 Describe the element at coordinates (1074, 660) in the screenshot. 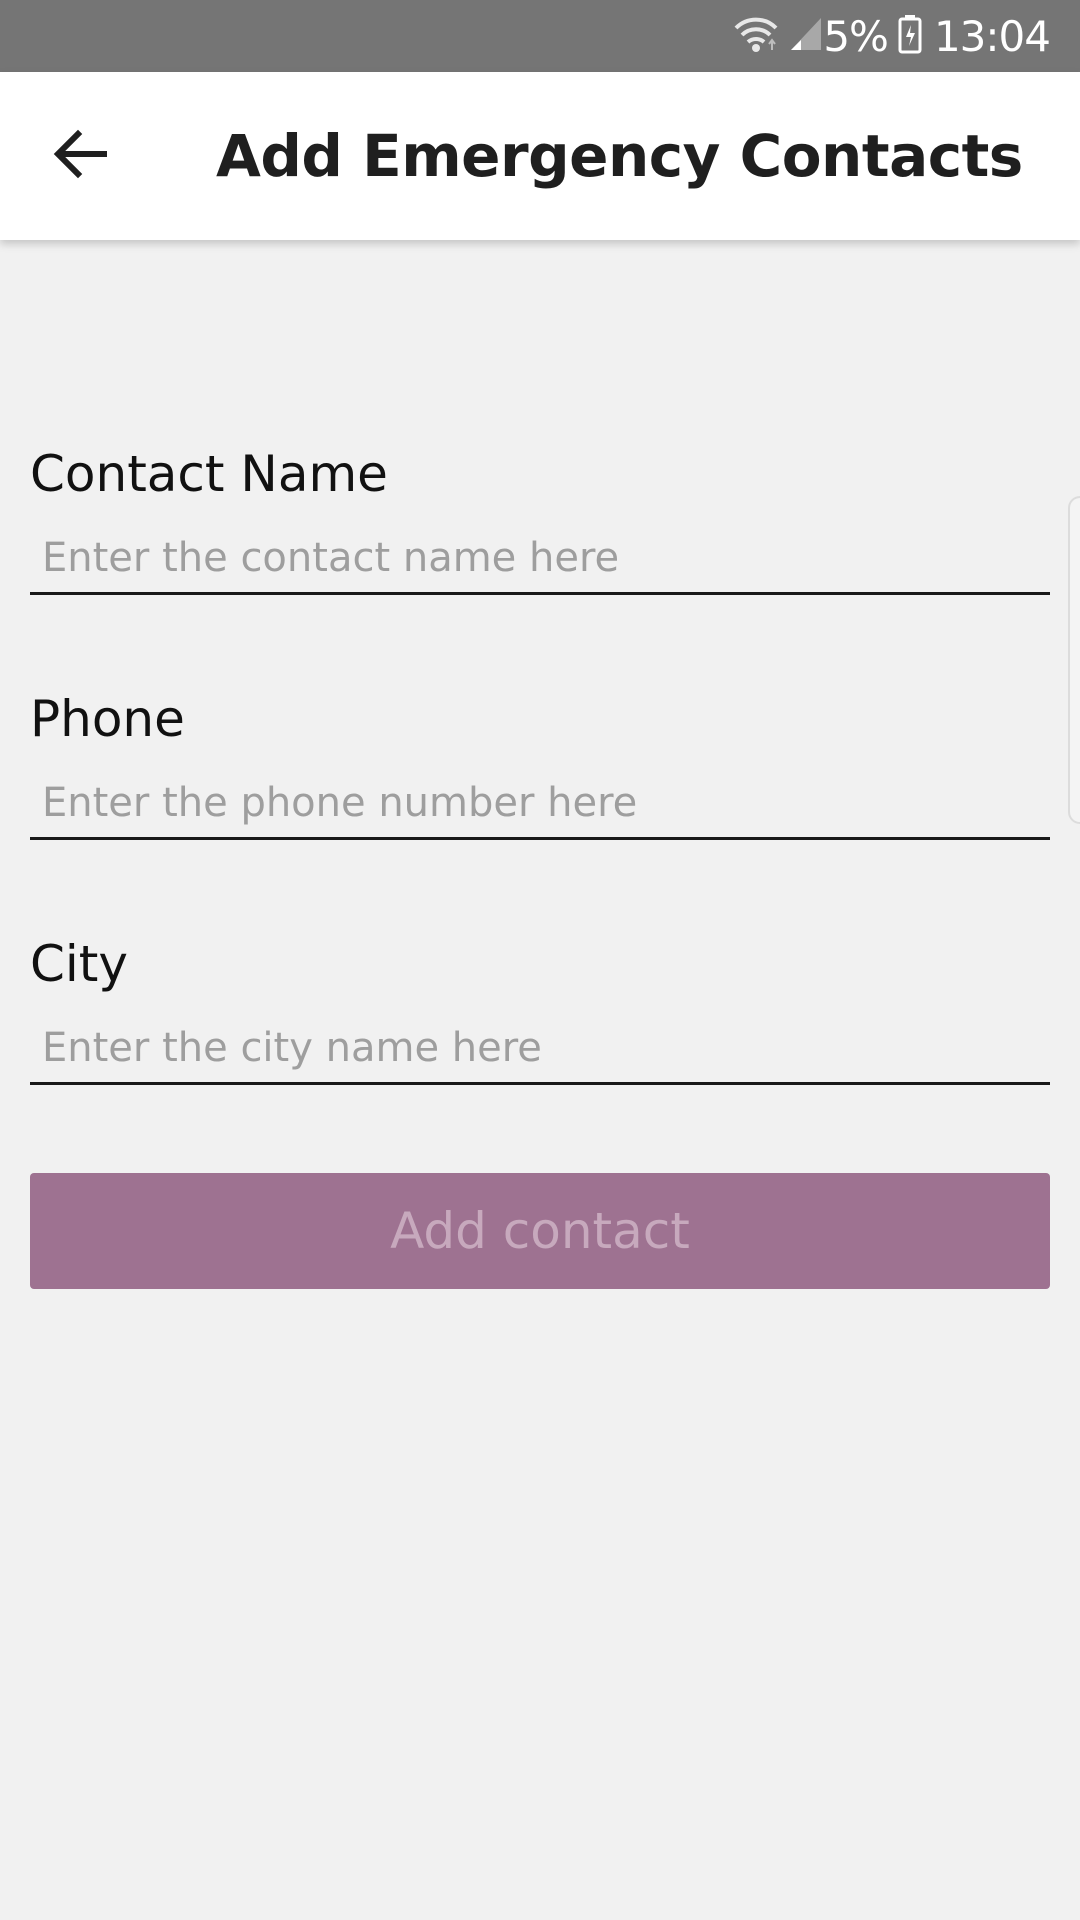

I see `edge-panel-handle` at that location.